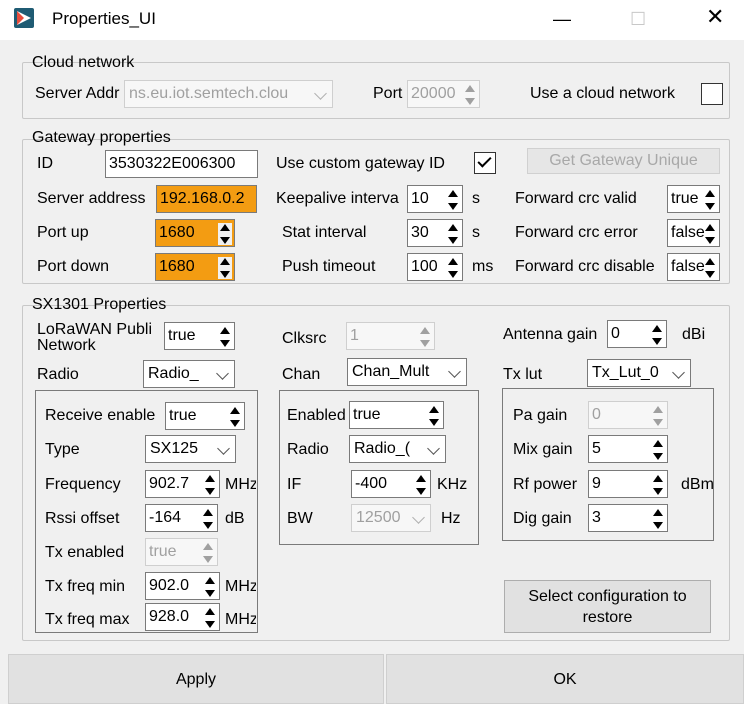 This screenshot has height=704, width=744. I want to click on chan-radio-select: Radio_(, so click(397, 449).